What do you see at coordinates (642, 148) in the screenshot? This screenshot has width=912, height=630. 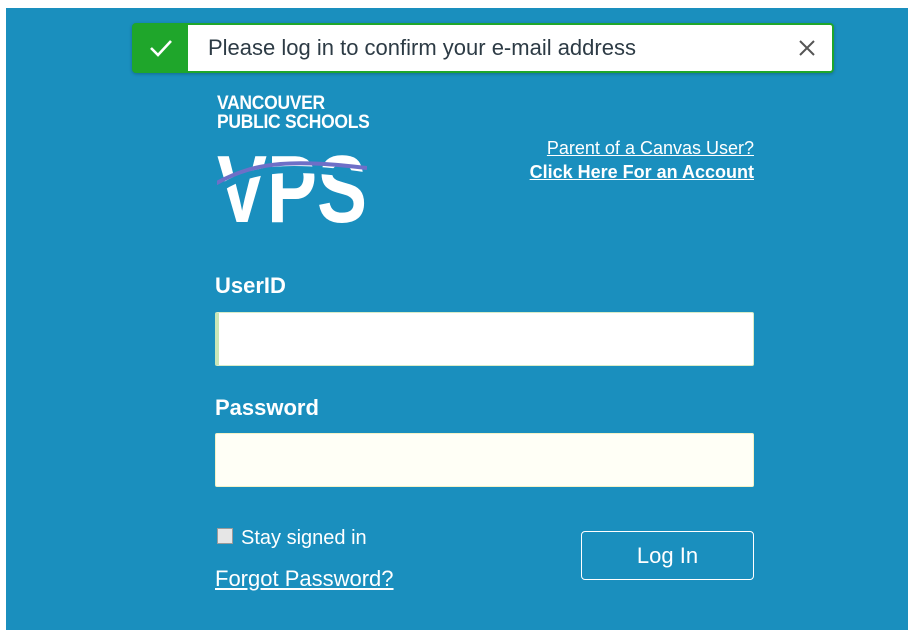 I see `parent-canvas-user-link: Parent of a Canvas User?` at bounding box center [642, 148].